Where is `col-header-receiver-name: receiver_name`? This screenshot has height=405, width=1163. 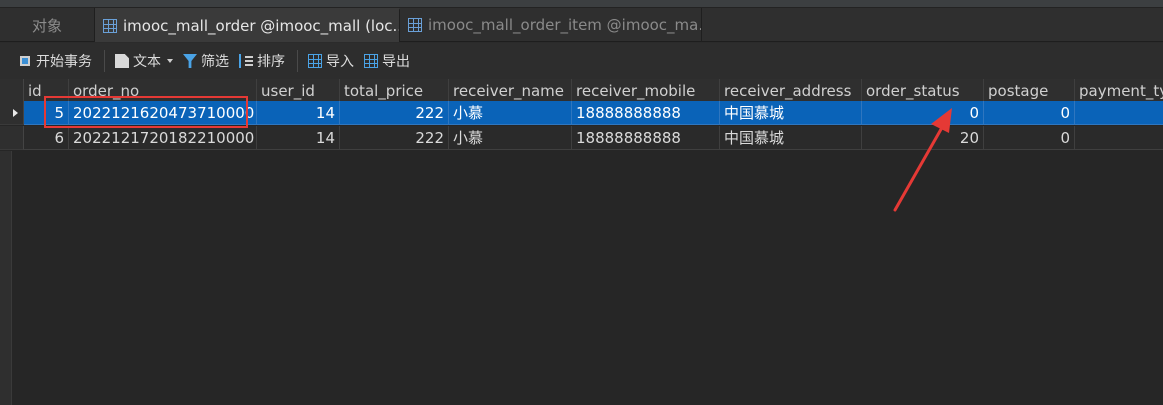 col-header-receiver-name: receiver_name is located at coordinates (510, 91).